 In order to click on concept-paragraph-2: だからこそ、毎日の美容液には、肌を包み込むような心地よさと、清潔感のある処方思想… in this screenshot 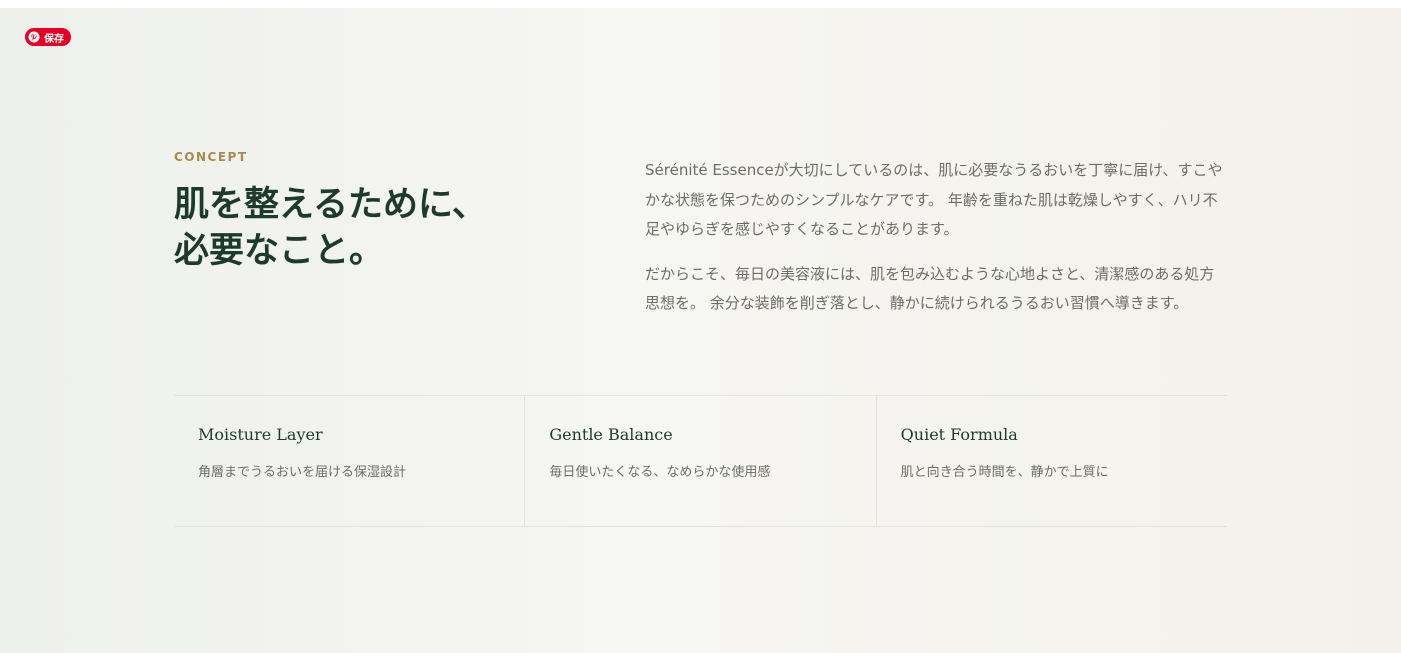, I will do `click(930, 288)`.